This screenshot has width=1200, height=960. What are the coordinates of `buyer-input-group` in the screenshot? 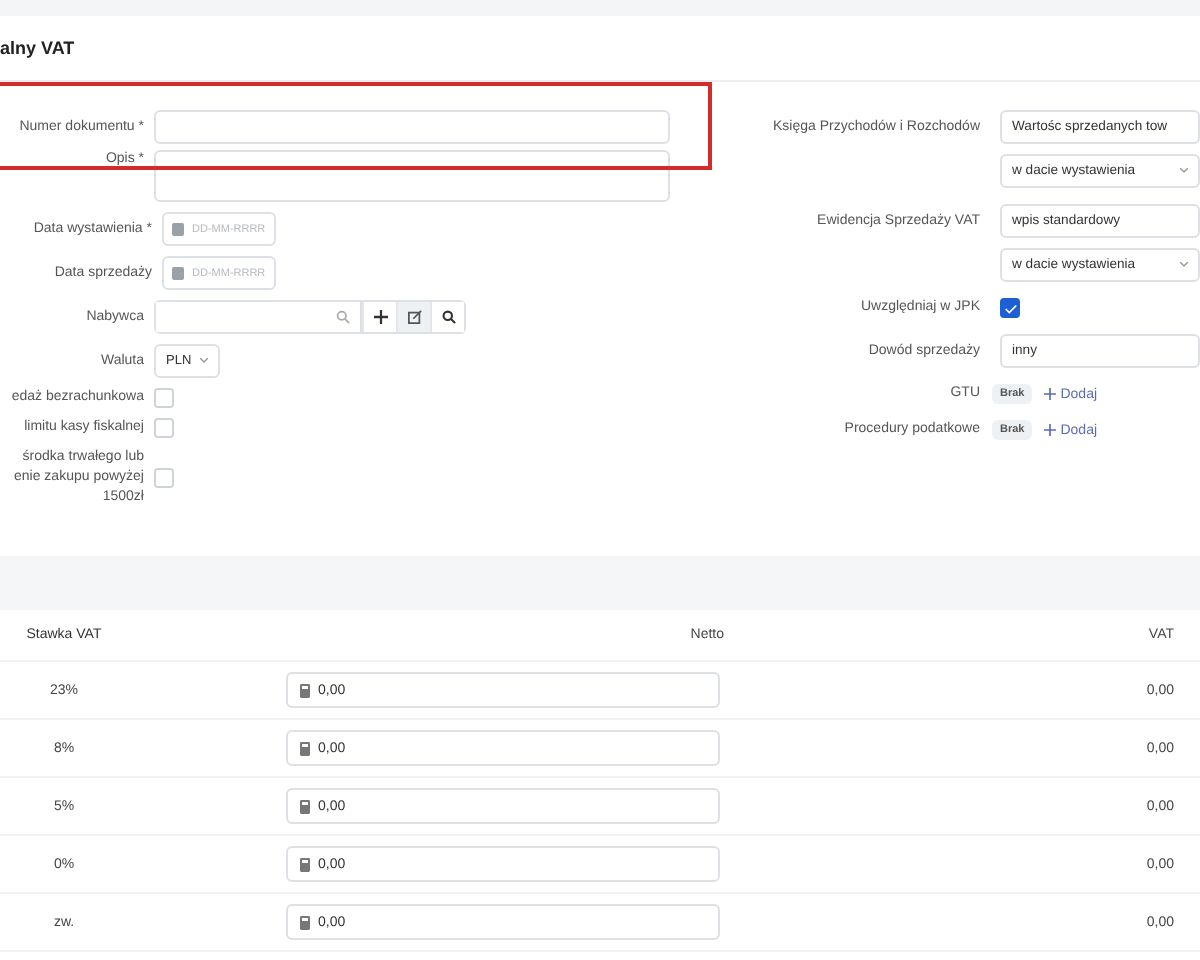 It's located at (310, 317).